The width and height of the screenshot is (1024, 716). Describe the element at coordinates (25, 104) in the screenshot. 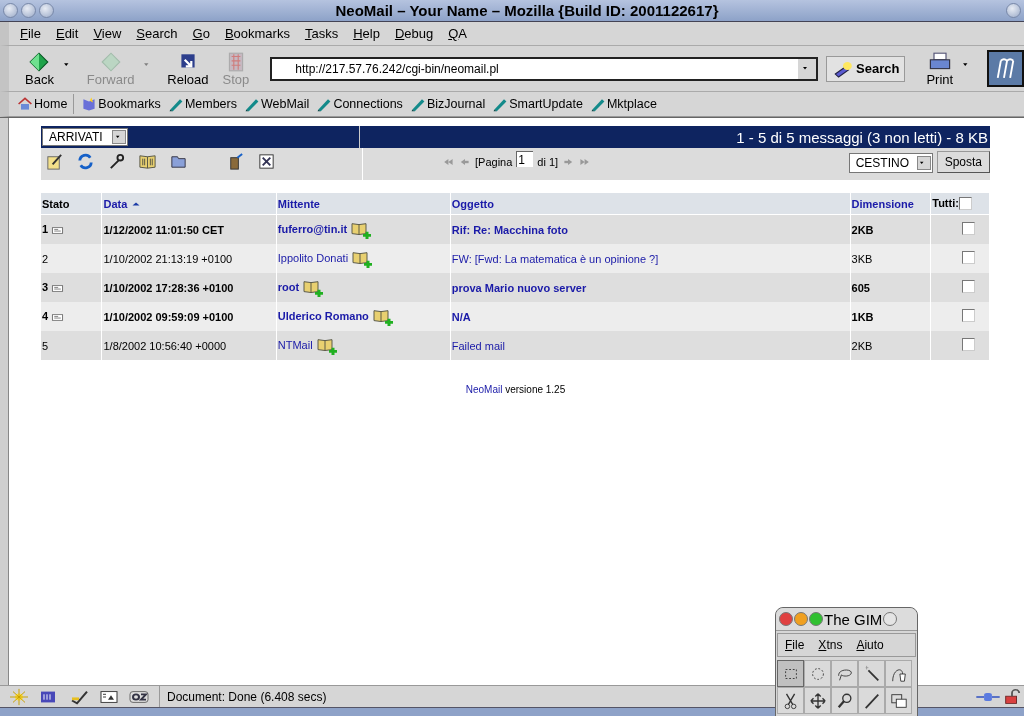

I see `house-icon` at that location.